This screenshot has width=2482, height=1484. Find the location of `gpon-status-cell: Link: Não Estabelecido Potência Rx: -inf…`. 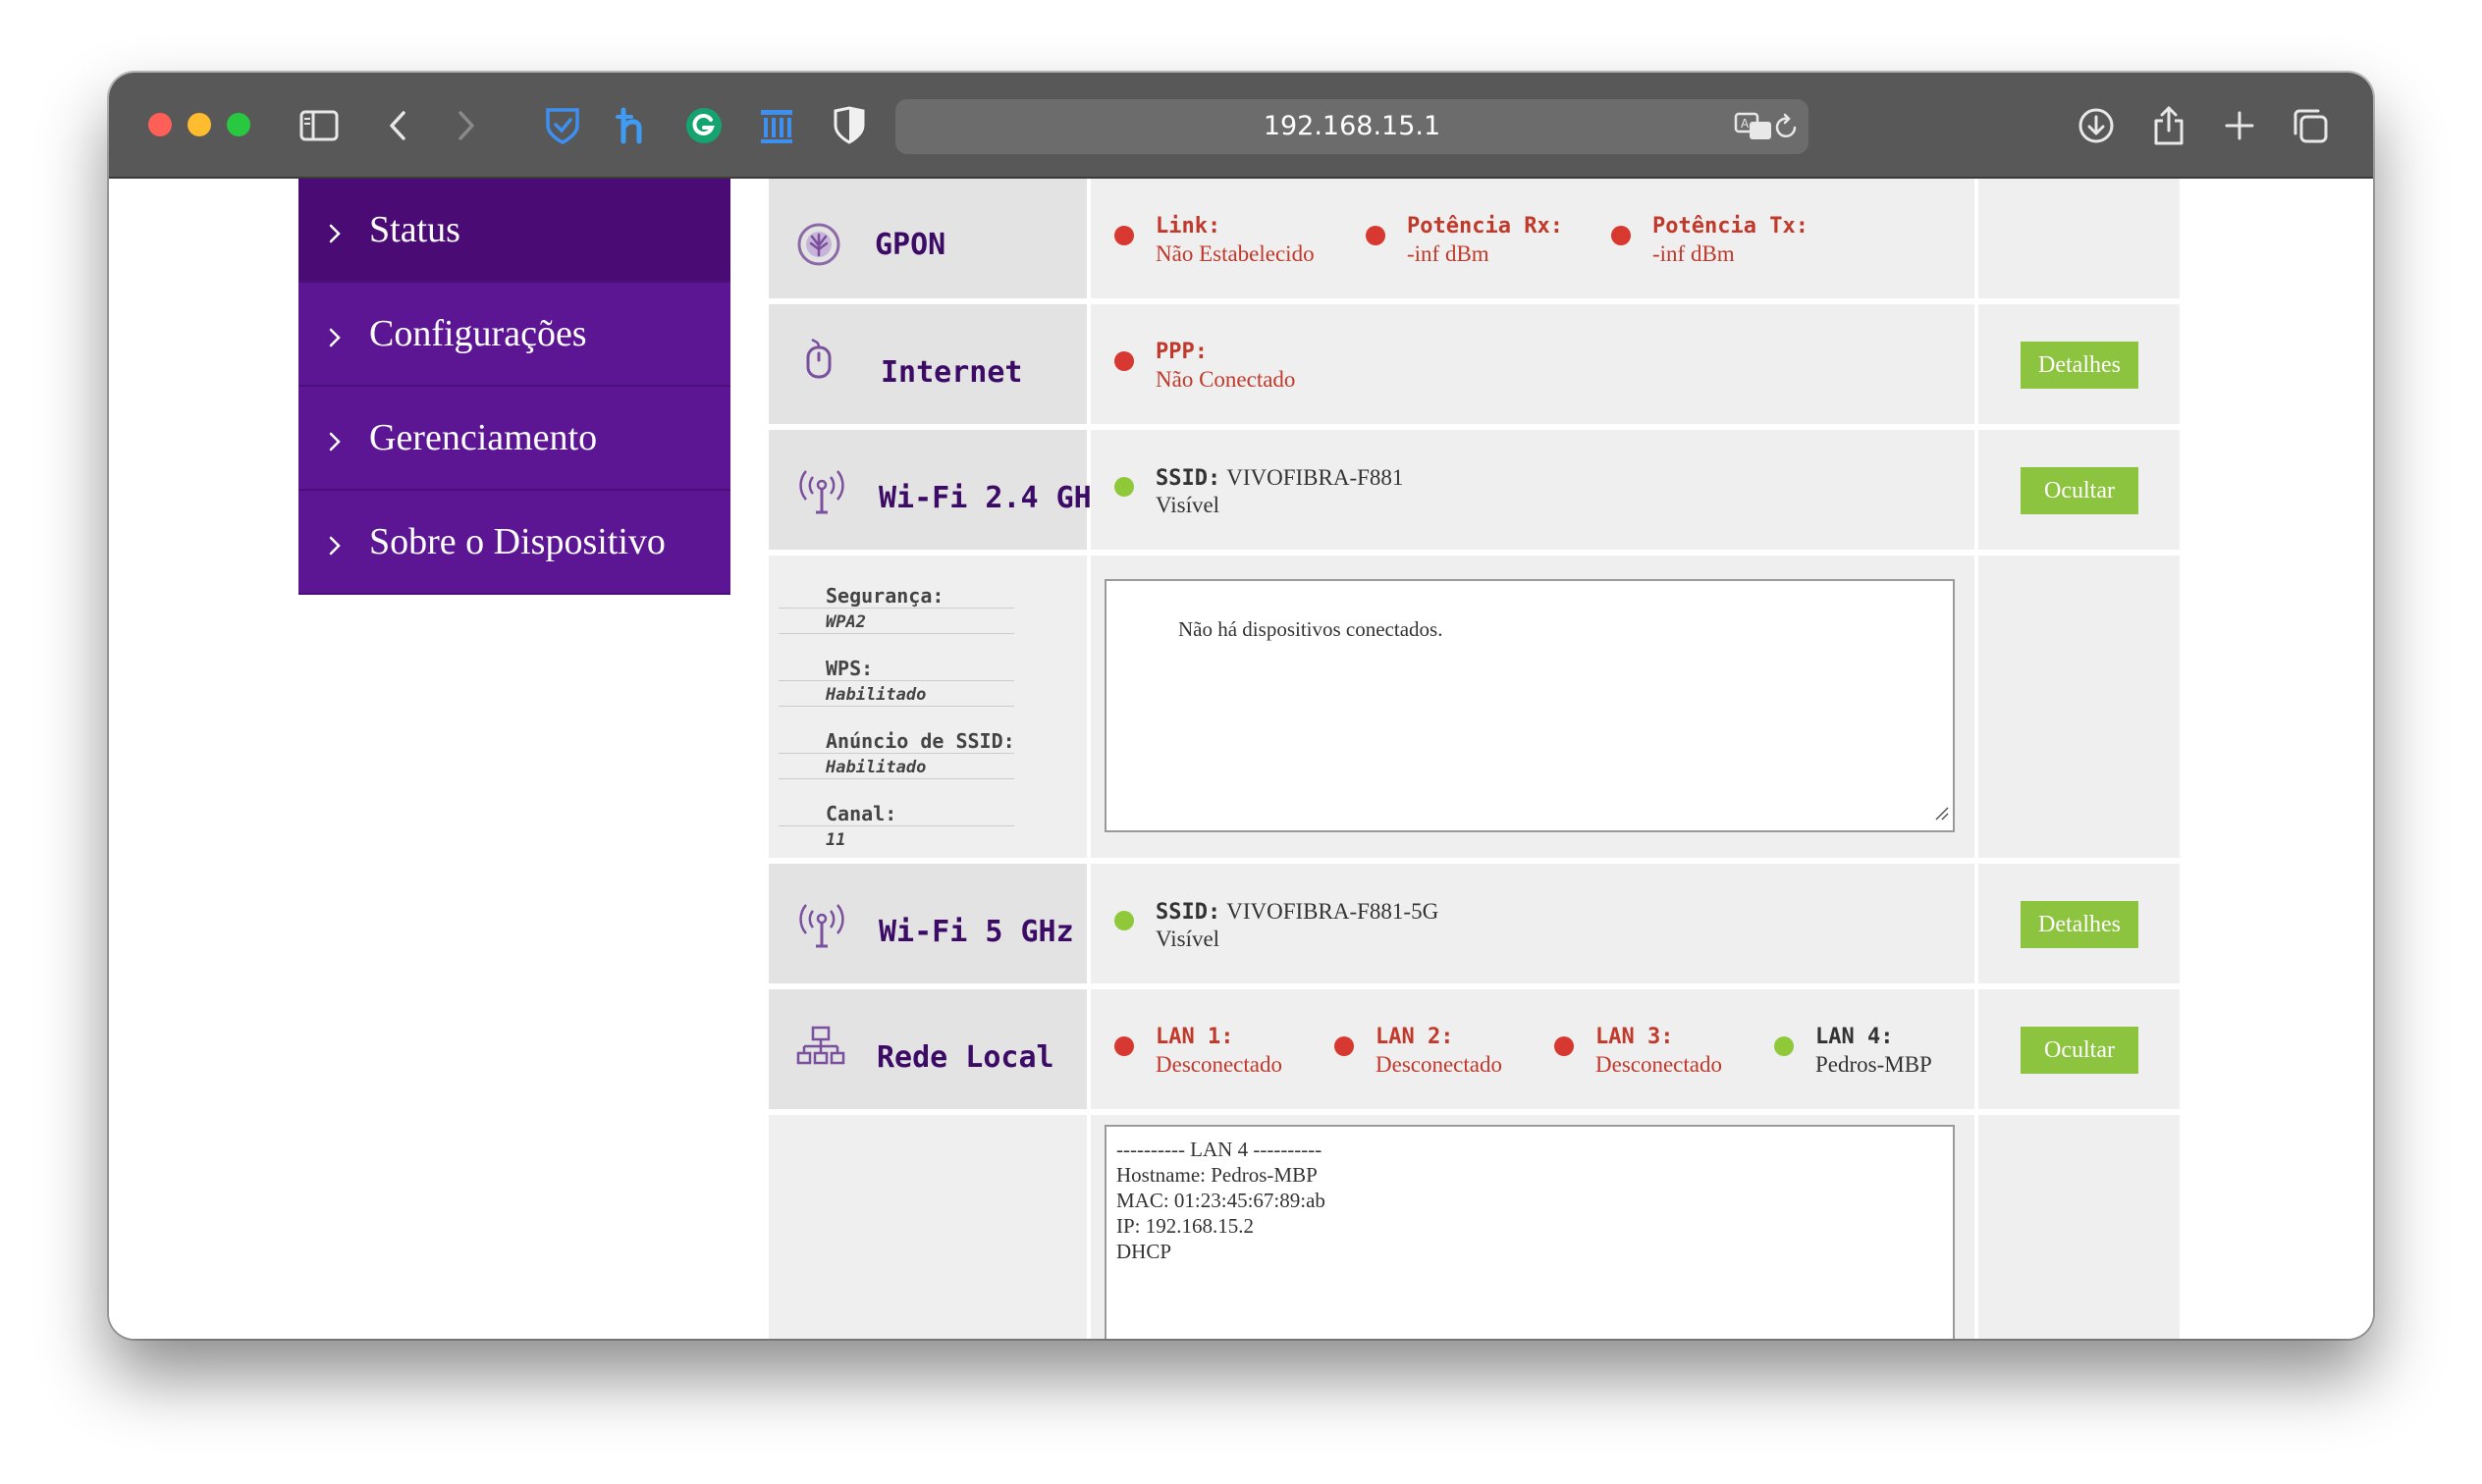

gpon-status-cell: Link: Não Estabelecido Potência Rx: -inf… is located at coordinates (1533, 238).